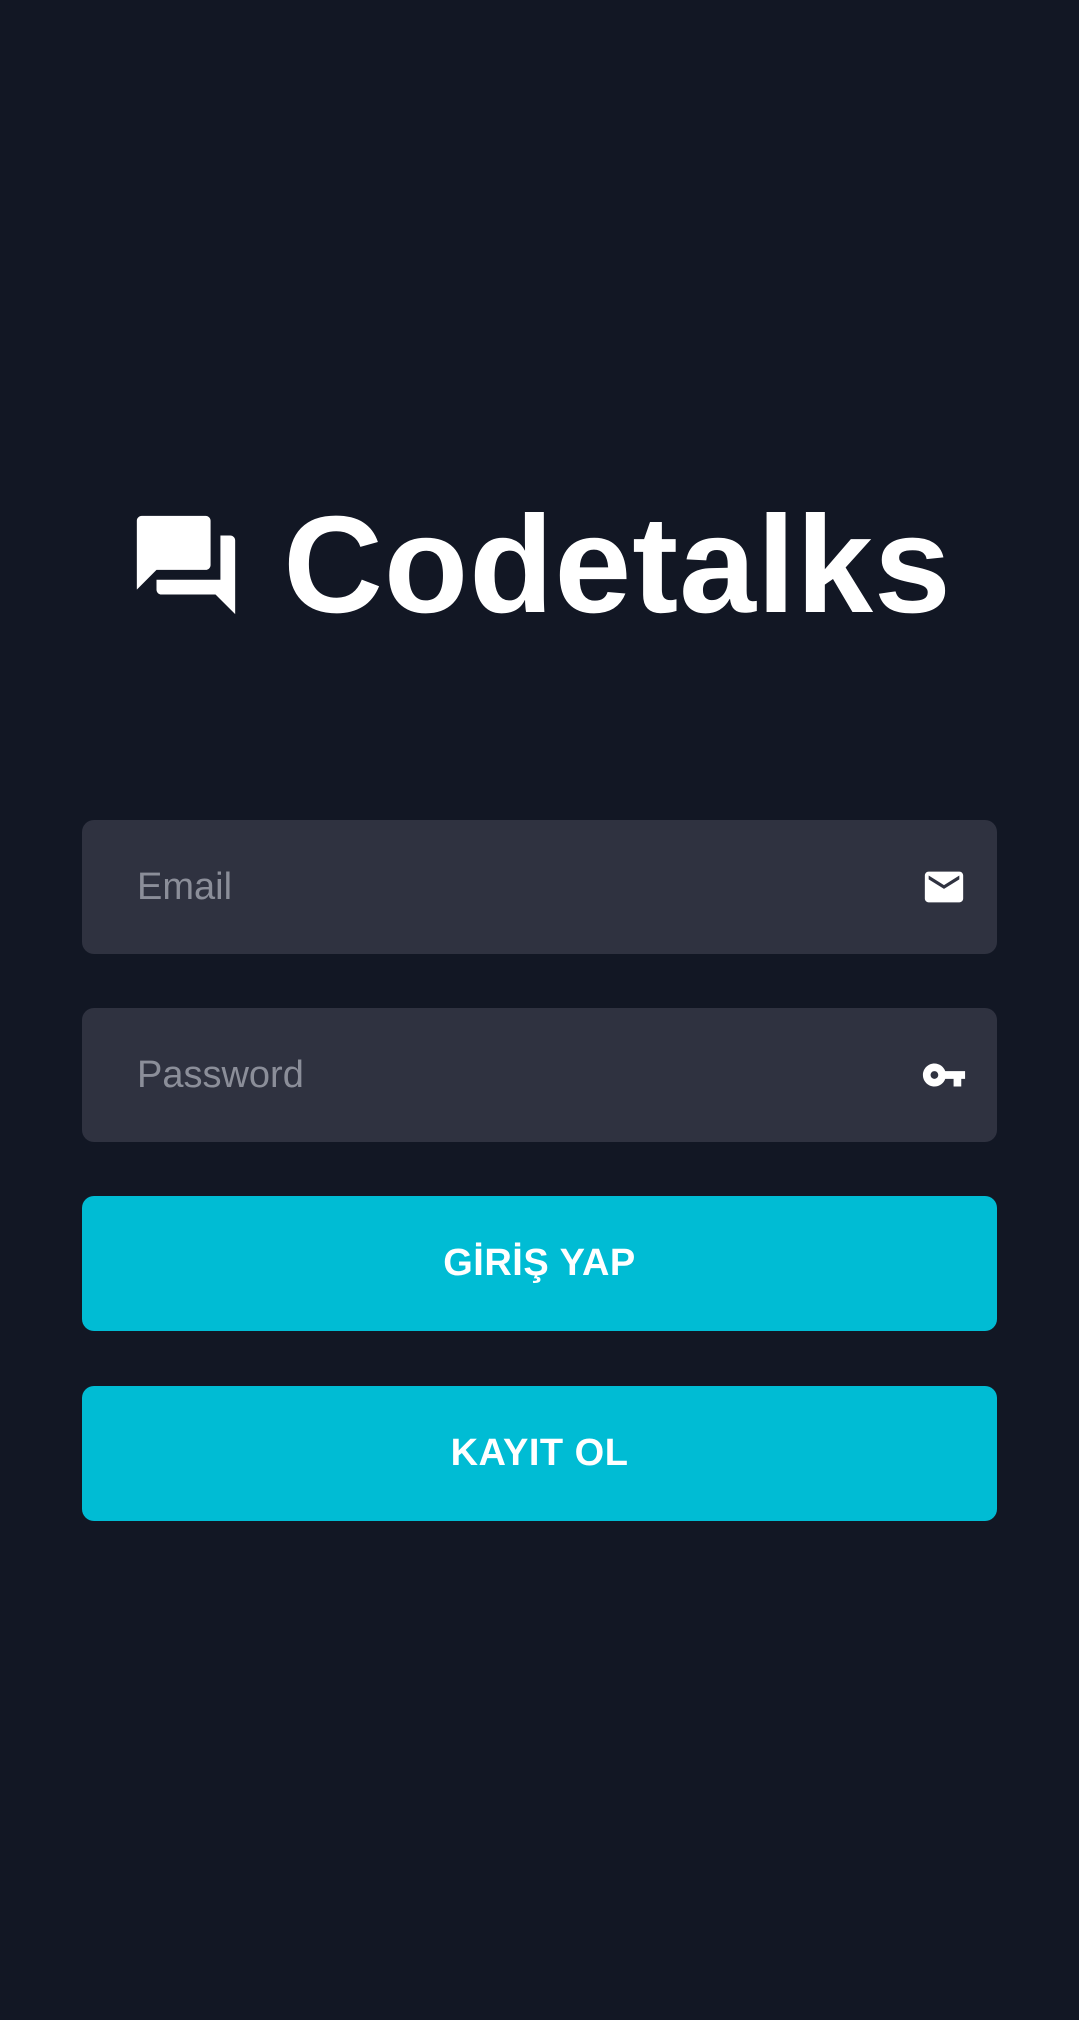 Image resolution: width=1079 pixels, height=2020 pixels. Describe the element at coordinates (517, 887) in the screenshot. I see `email-input` at that location.